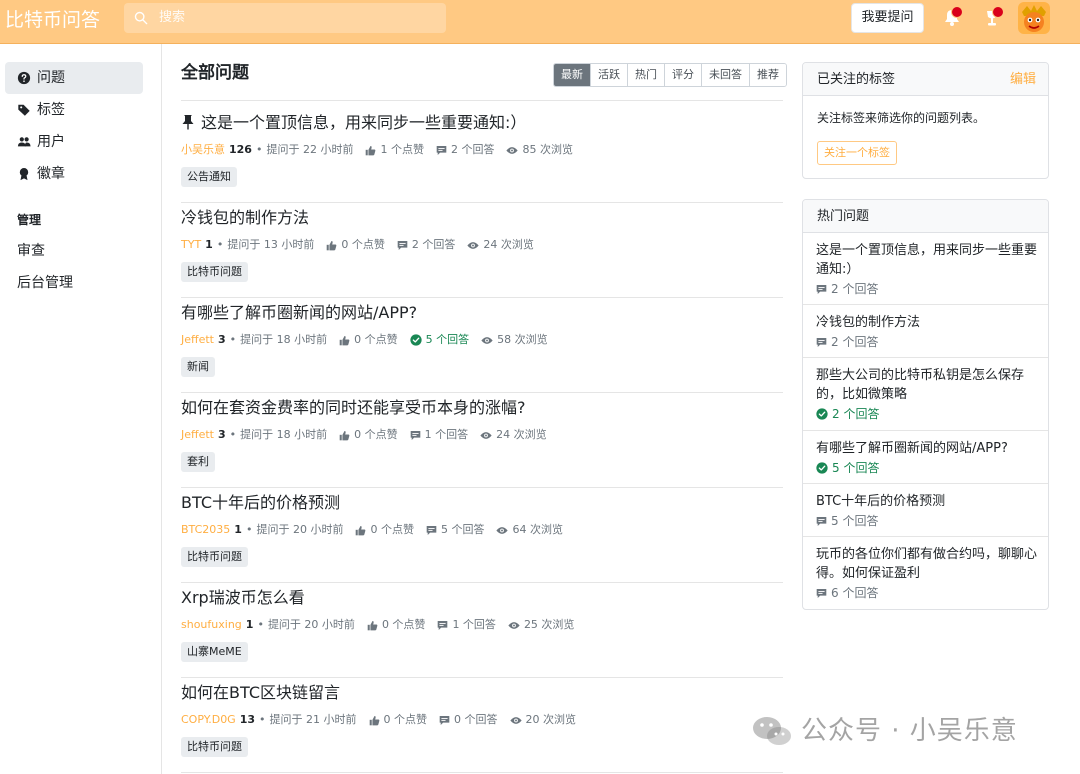  I want to click on view-count-text: 25 次浏览, so click(549, 624).